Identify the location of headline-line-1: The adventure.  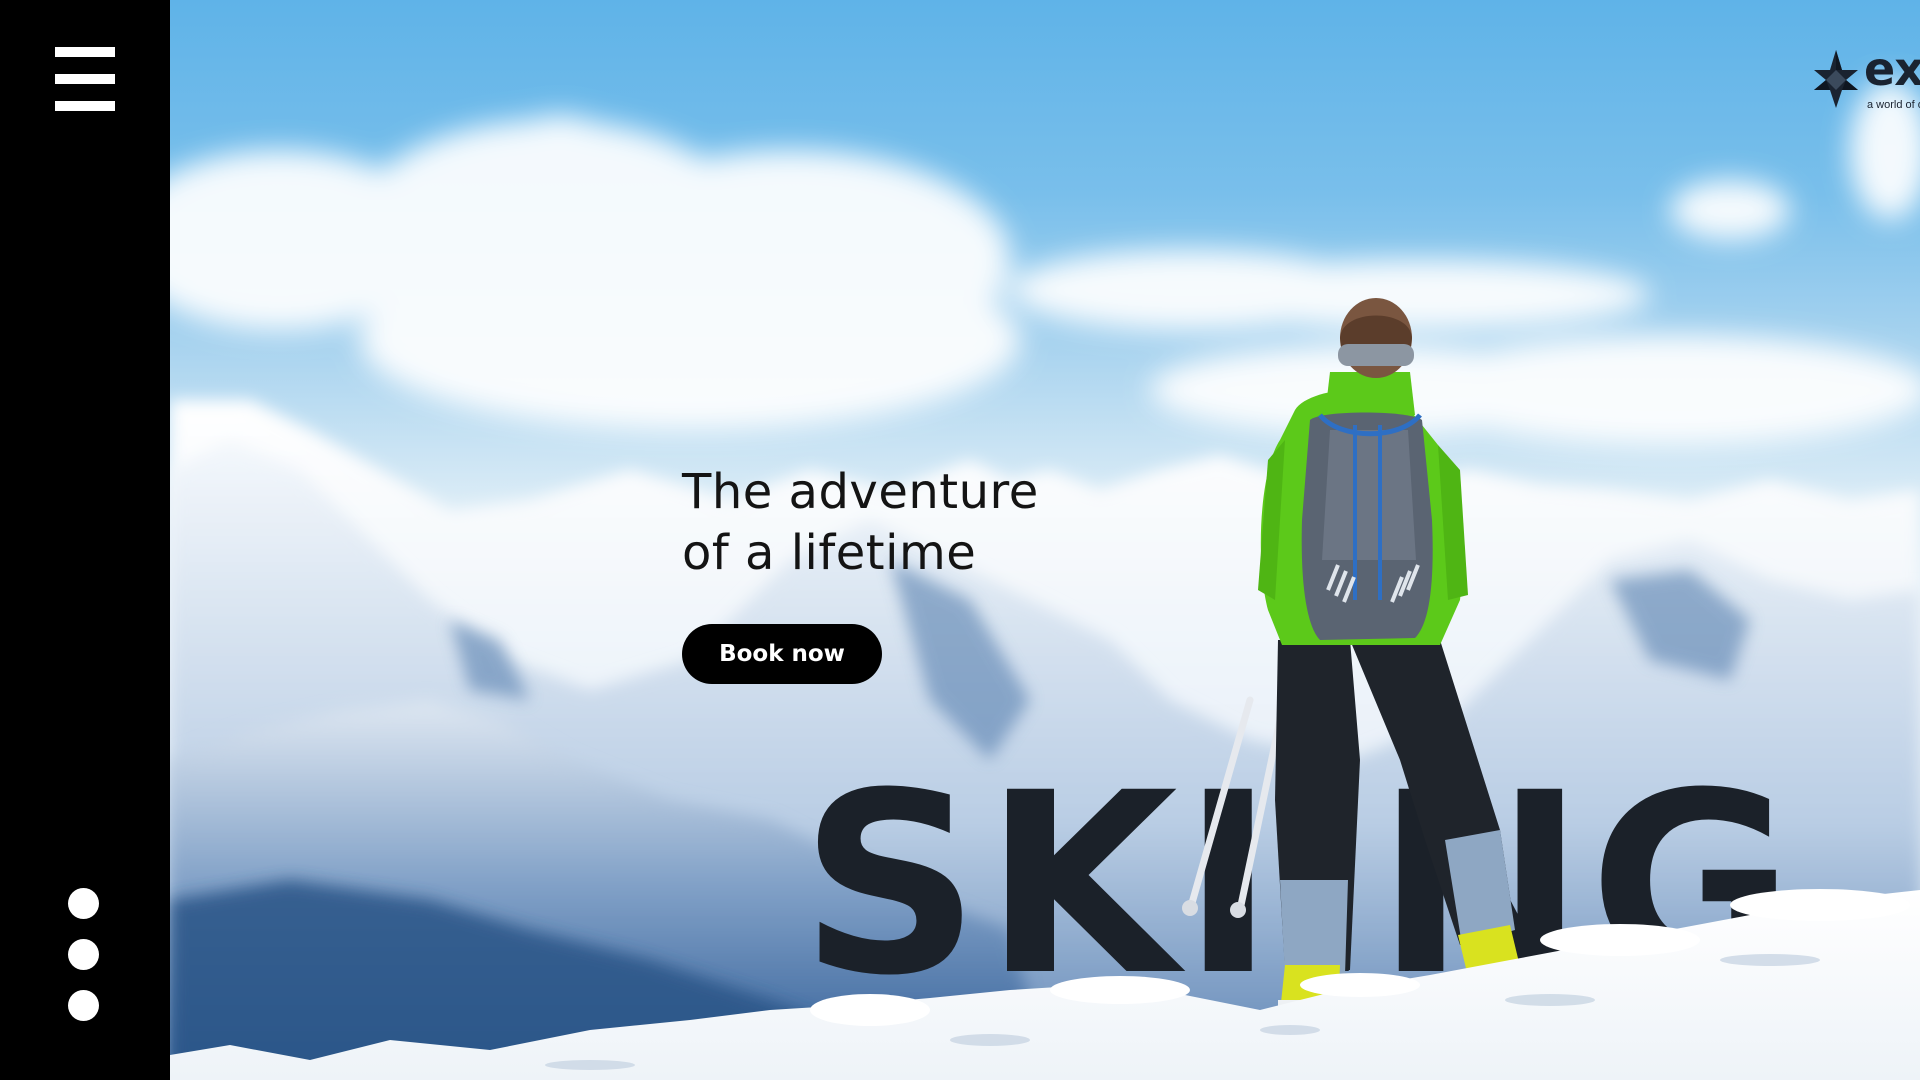
(860, 492).